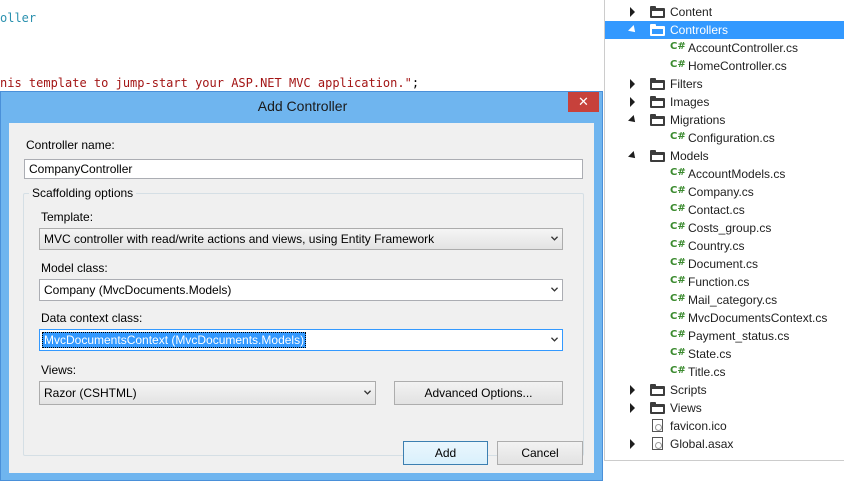 This screenshot has height=502, width=844. What do you see at coordinates (207, 393) in the screenshot?
I see `views-select: Razor (CSHTML)` at bounding box center [207, 393].